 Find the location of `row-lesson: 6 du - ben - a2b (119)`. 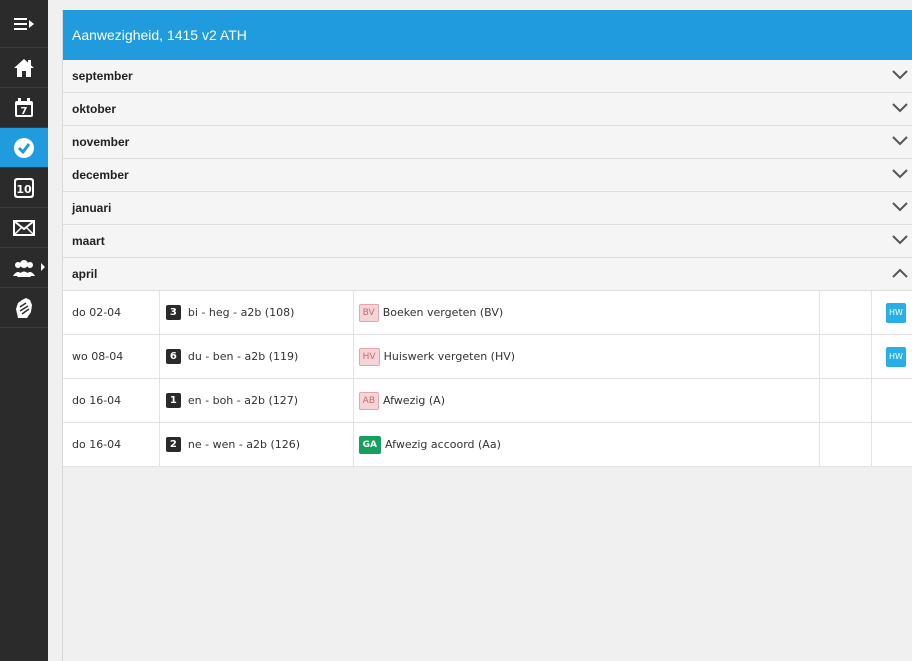

row-lesson: 6 du - ben - a2b (119) is located at coordinates (257, 356).